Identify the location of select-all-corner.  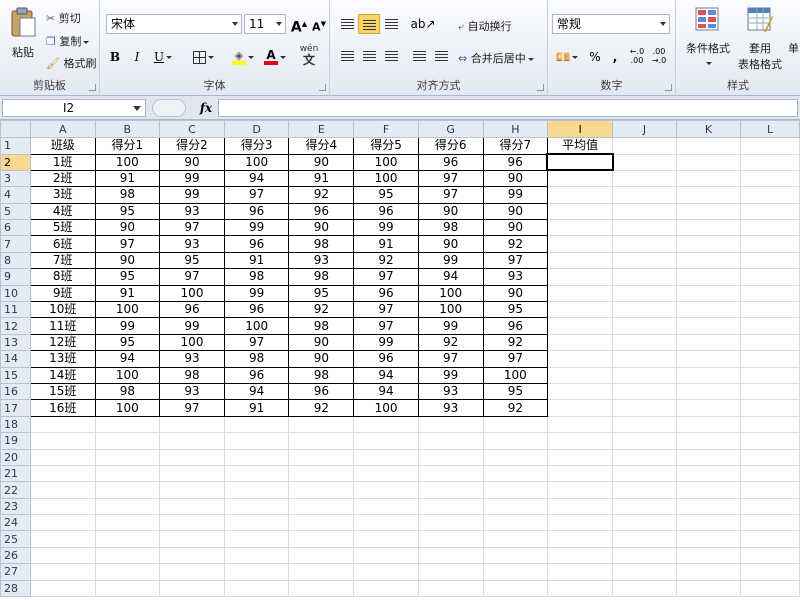
(15, 129).